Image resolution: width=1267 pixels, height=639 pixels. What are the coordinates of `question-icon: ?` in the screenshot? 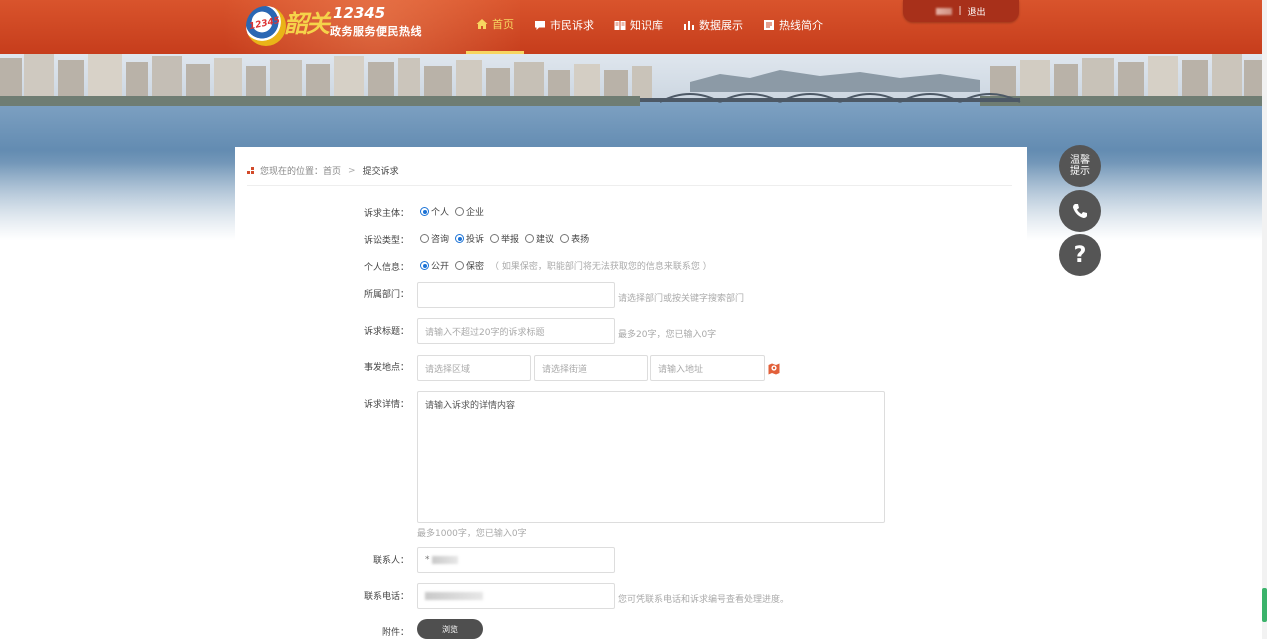 It's located at (1080, 255).